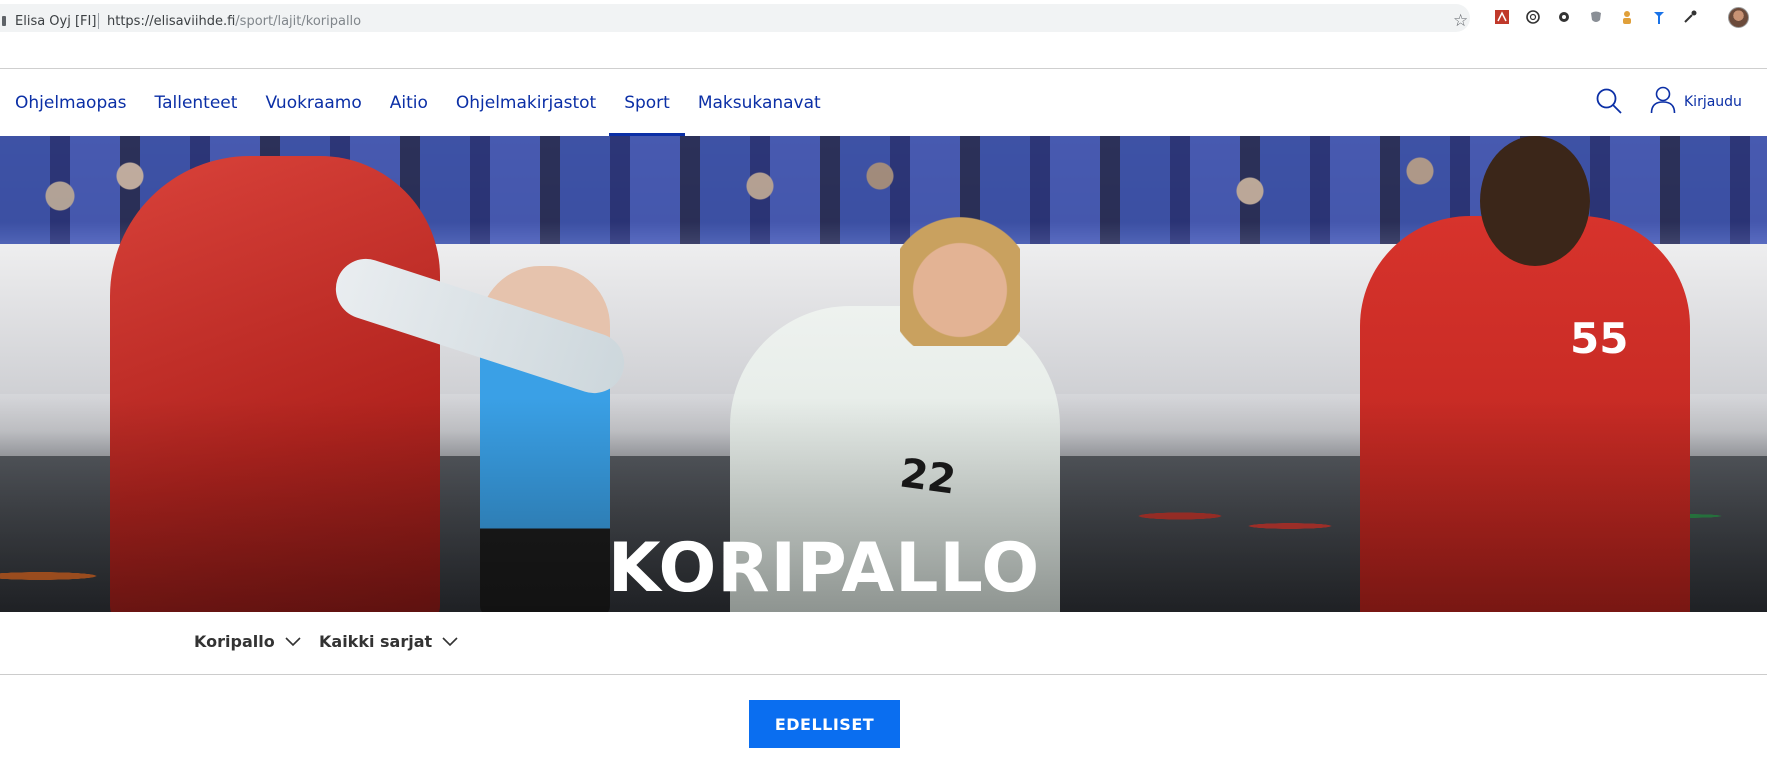  Describe the element at coordinates (1659, 17) in the screenshot. I see `pick-extension-icon` at that location.